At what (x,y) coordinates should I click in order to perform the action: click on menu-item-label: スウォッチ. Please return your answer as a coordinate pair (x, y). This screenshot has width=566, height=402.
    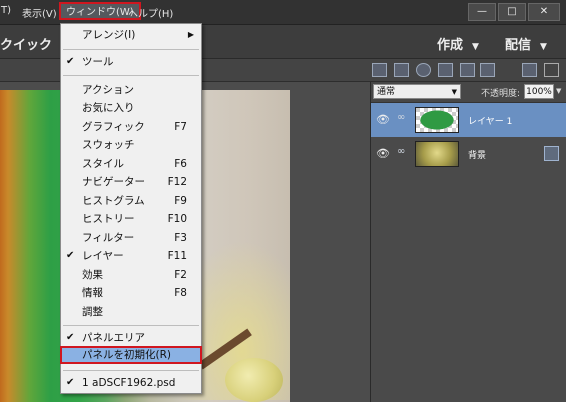
    Looking at the image, I should click on (108, 145).